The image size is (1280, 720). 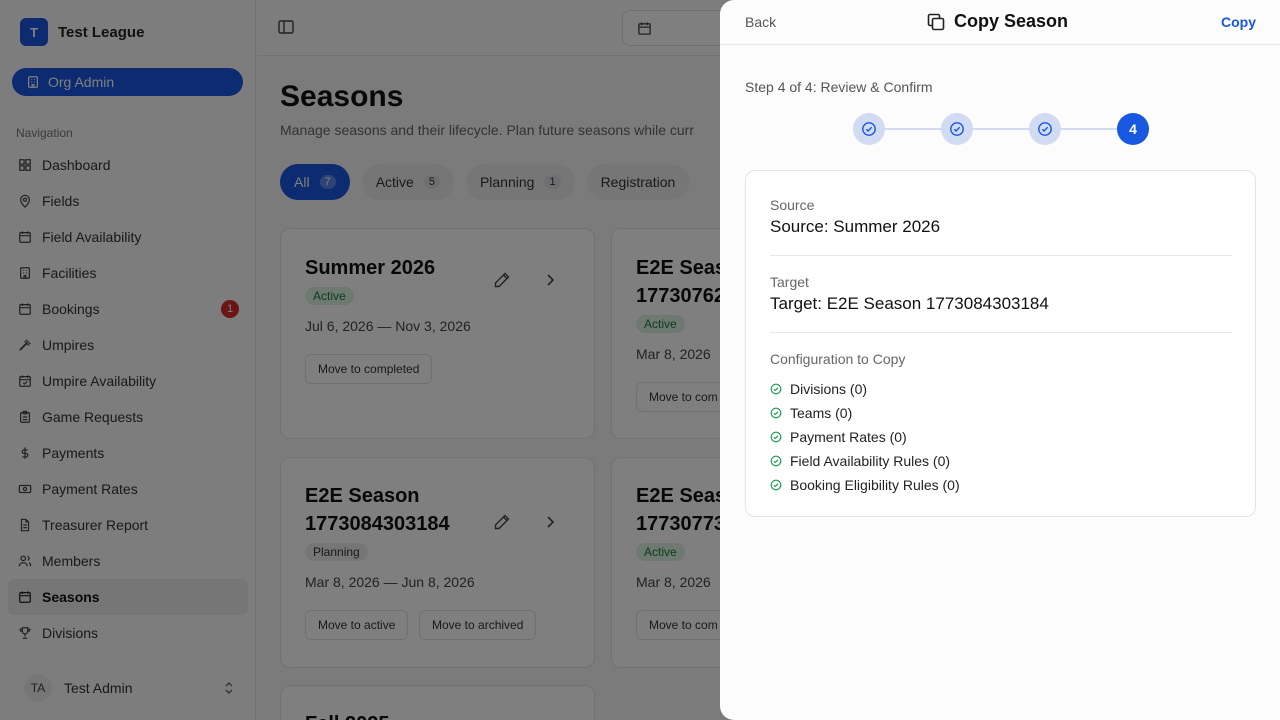 What do you see at coordinates (1133, 129) in the screenshot?
I see `step-4-current: 4` at bounding box center [1133, 129].